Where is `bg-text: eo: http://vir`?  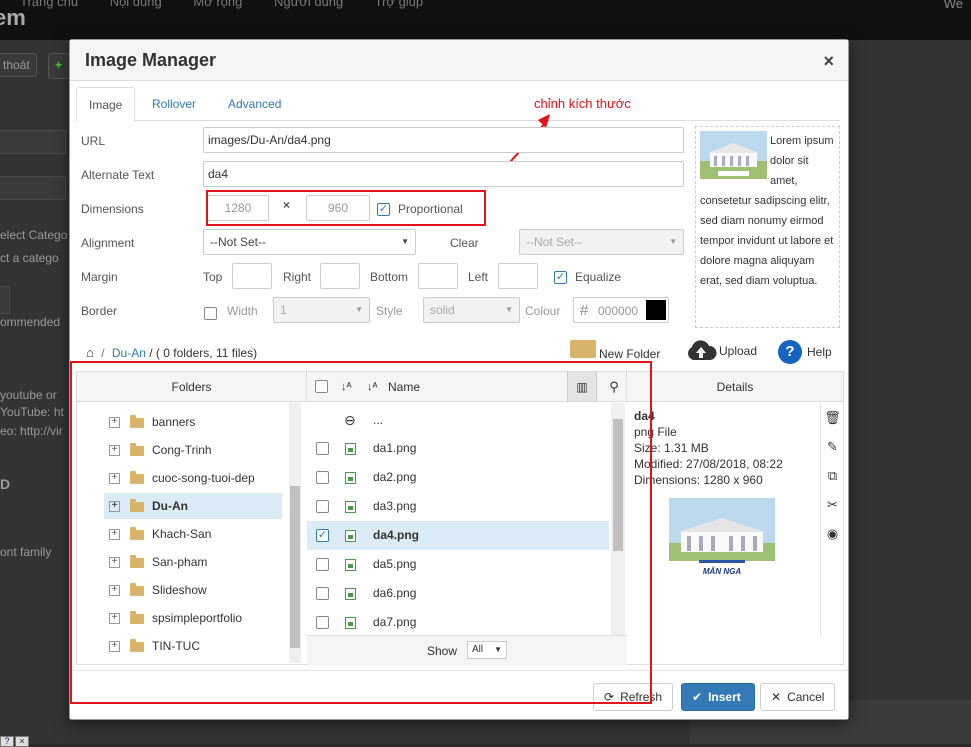 bg-text: eo: http://vir is located at coordinates (31, 431).